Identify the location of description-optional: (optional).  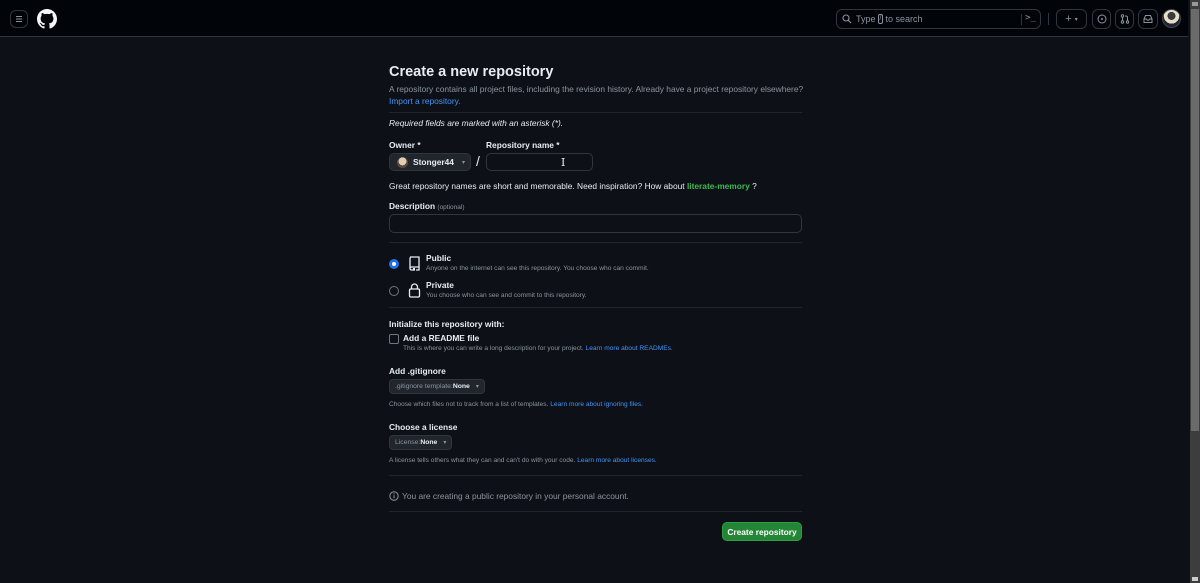
(451, 207).